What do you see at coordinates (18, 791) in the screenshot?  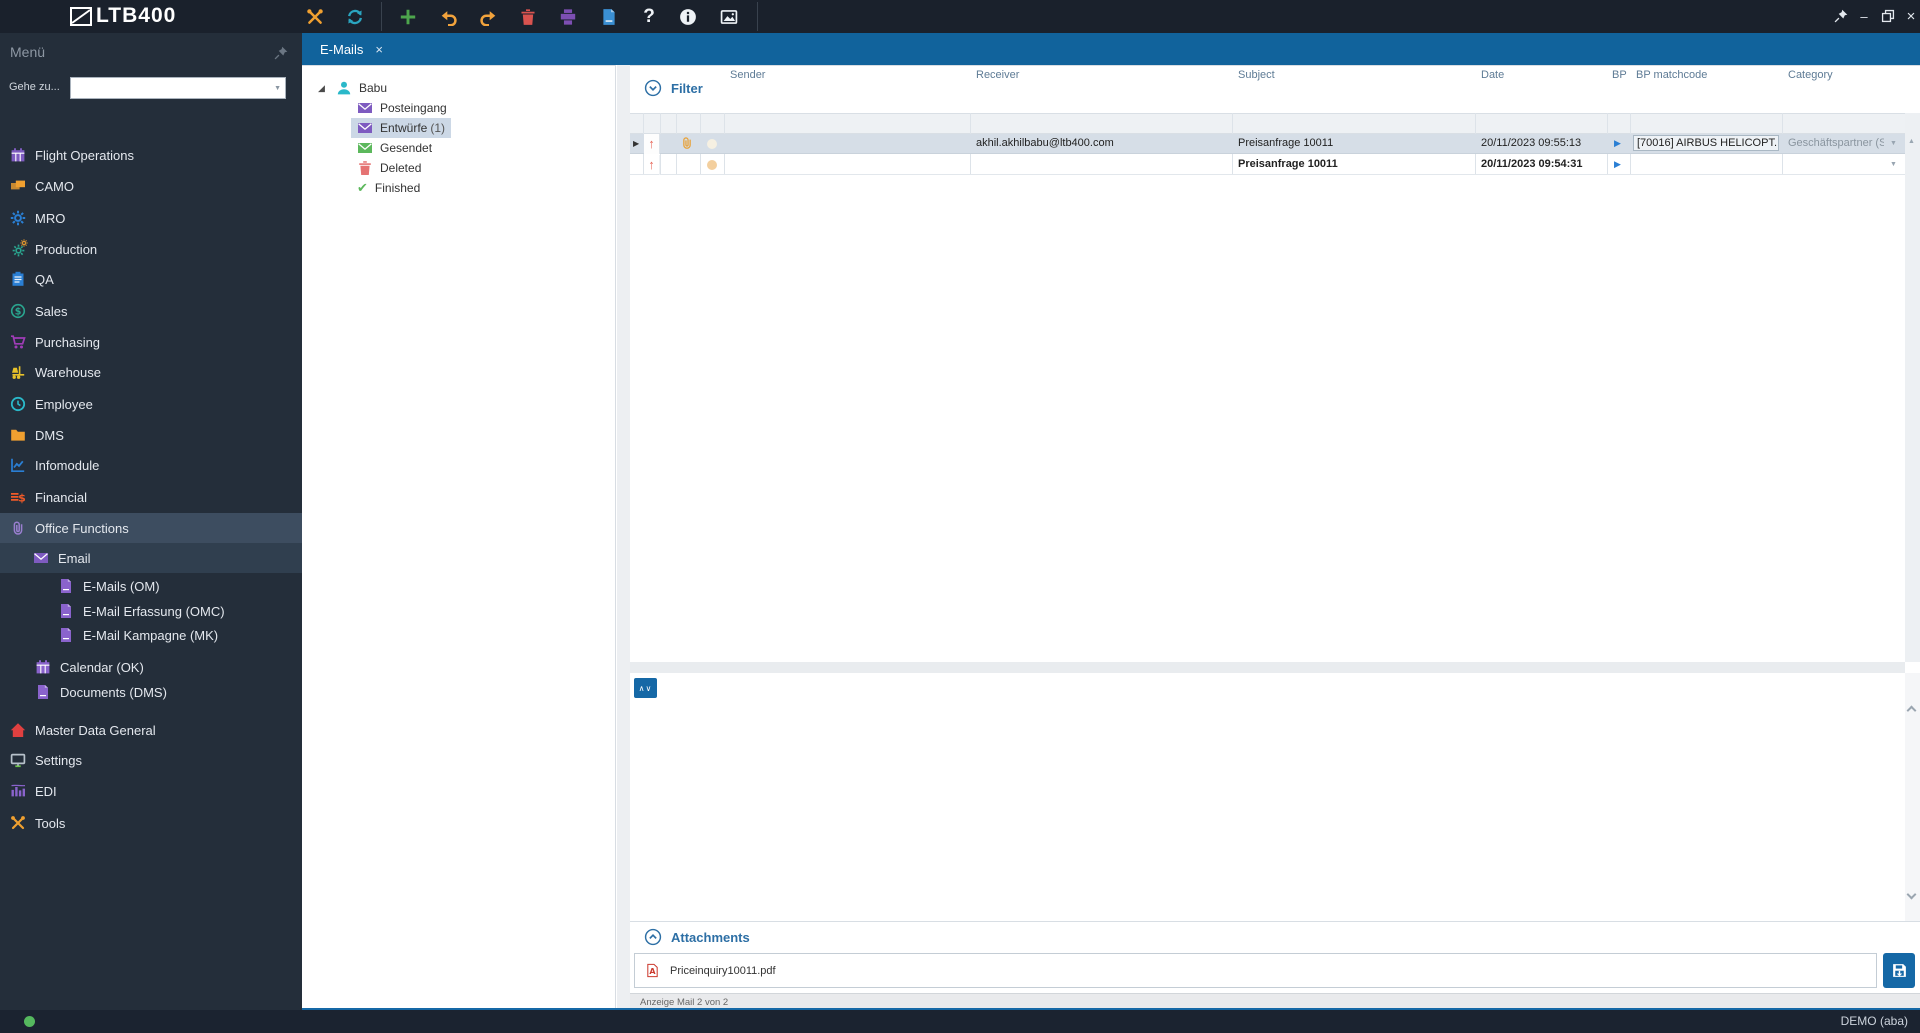 I see `bar-chart-icon` at bounding box center [18, 791].